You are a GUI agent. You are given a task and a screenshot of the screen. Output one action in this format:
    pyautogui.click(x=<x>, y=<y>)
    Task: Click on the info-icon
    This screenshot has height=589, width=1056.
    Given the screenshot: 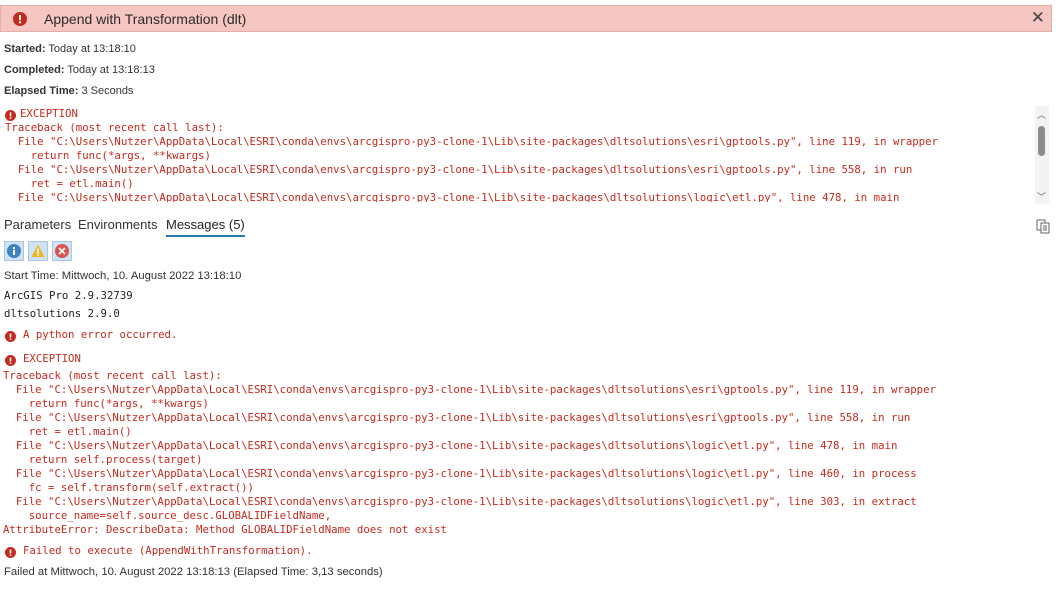 What is the action you would take?
    pyautogui.click(x=14, y=251)
    